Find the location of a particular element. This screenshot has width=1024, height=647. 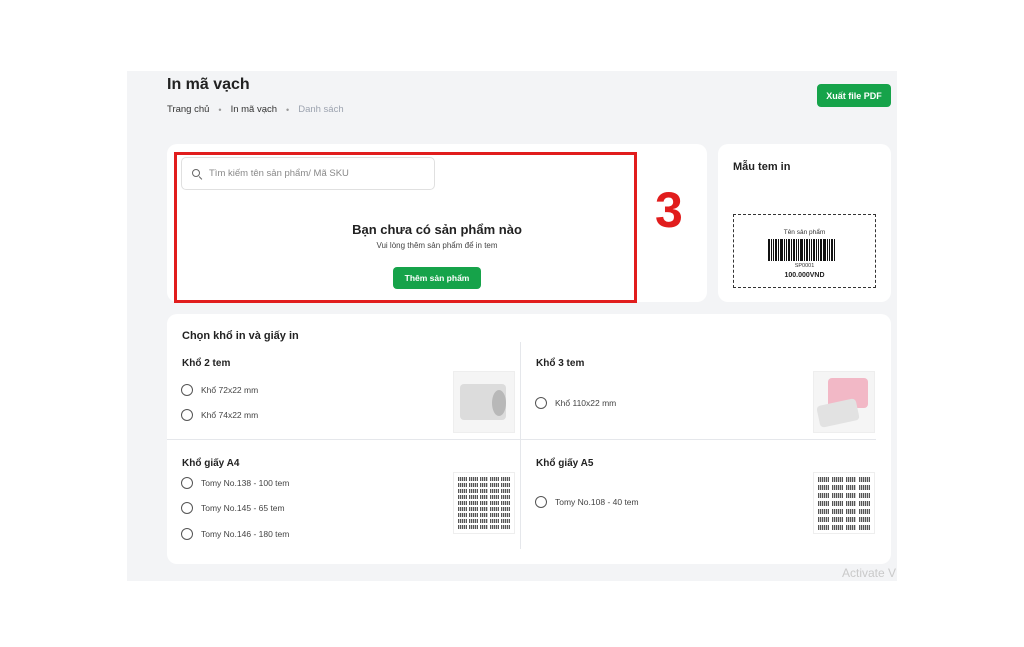

radio-option: Tomy No.145 - 65 tem is located at coordinates (233, 508).